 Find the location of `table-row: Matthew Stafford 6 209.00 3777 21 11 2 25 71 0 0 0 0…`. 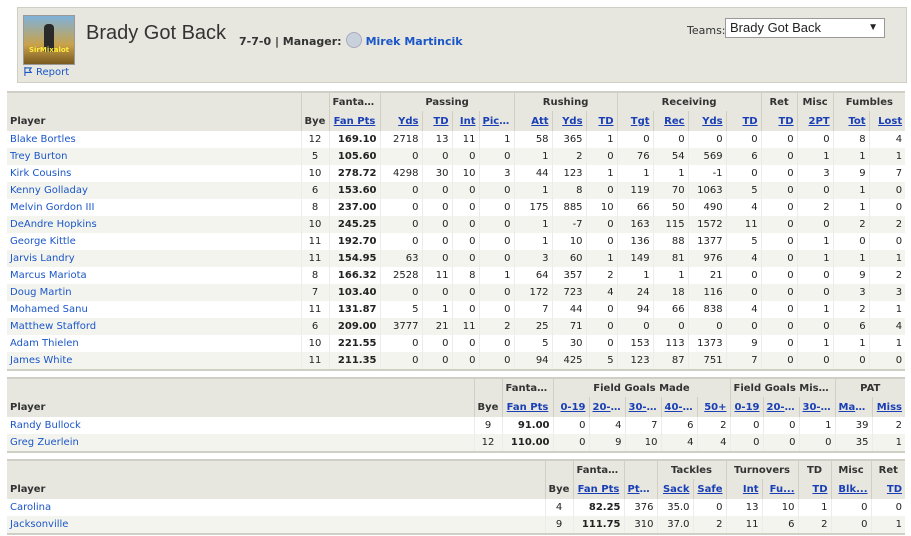

table-row: Matthew Stafford 6 209.00 3777 21 11 2 25 71 0 0 0 0… is located at coordinates (456, 326).